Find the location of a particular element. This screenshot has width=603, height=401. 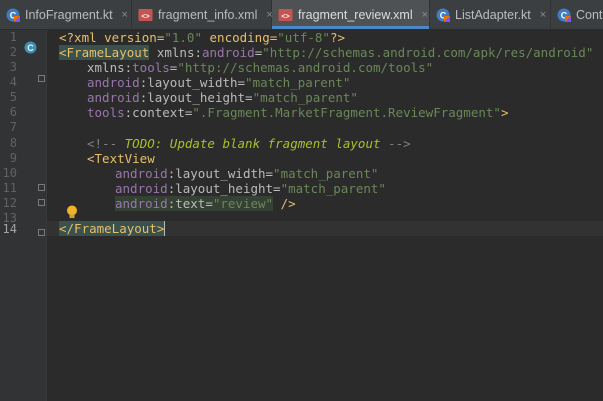

line-number: 2 is located at coordinates (13, 52).